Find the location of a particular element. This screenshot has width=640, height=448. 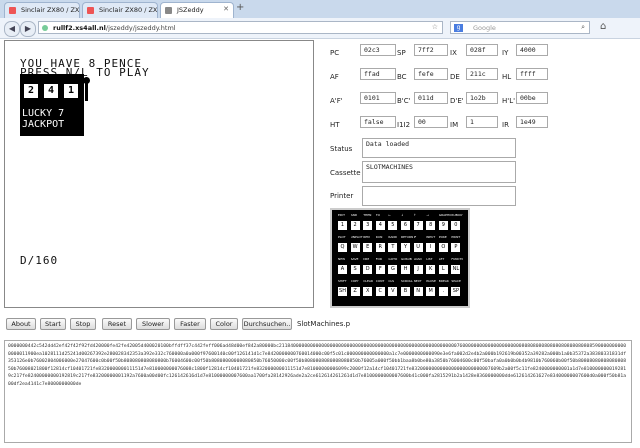

reg-iy-field: 4000 is located at coordinates (532, 50).